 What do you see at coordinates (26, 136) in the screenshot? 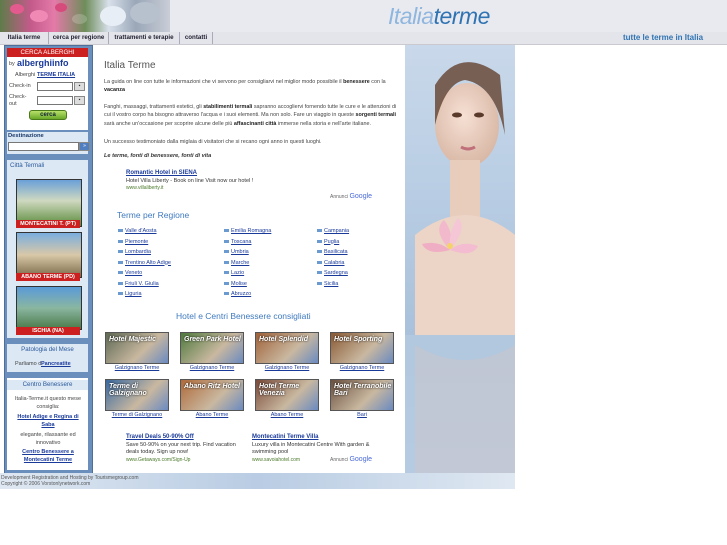
I see `destination-label: Destinazione` at bounding box center [26, 136].